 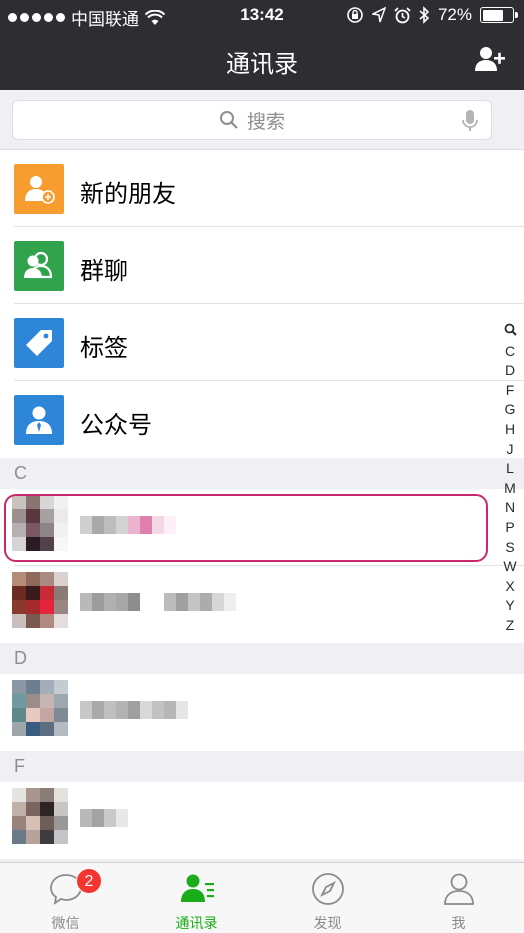 I want to click on new-friends-row: 新的朋友, so click(x=262, y=188).